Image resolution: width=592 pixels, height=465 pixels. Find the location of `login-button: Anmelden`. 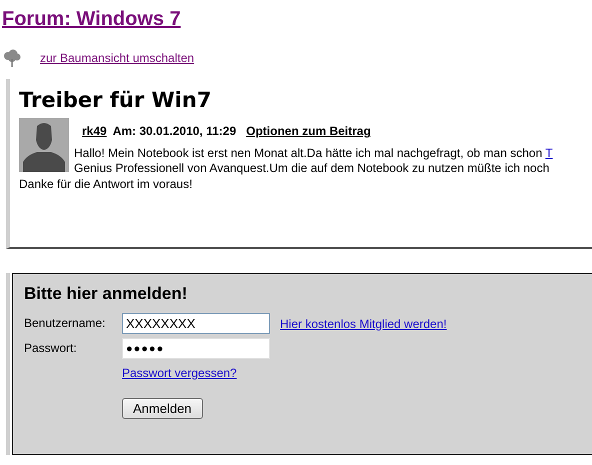

login-button: Anmelden is located at coordinates (162, 408).